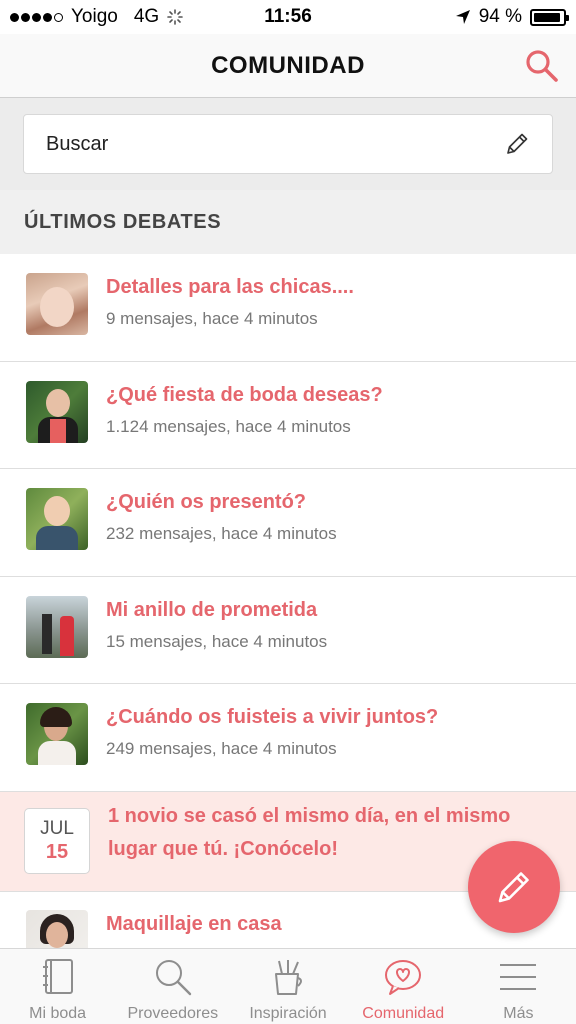  I want to click on battery-fill, so click(547, 17).